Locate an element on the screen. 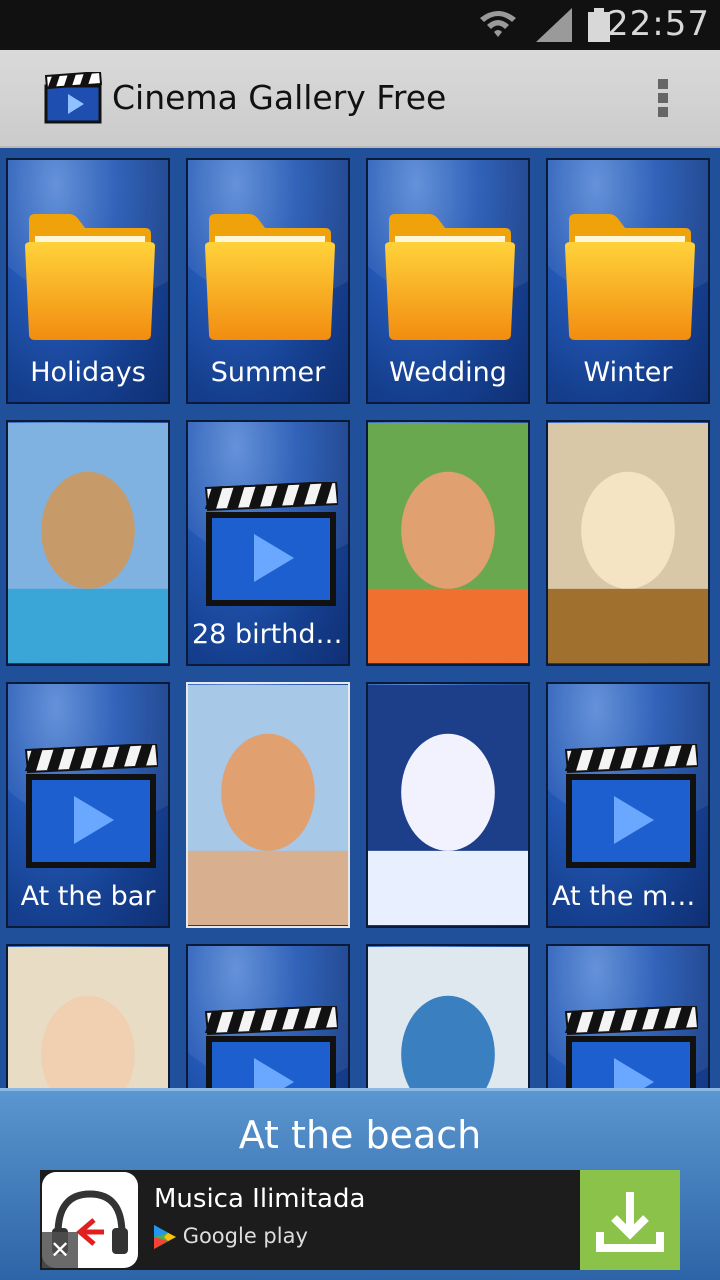 The height and width of the screenshot is (1280, 720). ad-close-button: ✕ is located at coordinates (60, 1250).